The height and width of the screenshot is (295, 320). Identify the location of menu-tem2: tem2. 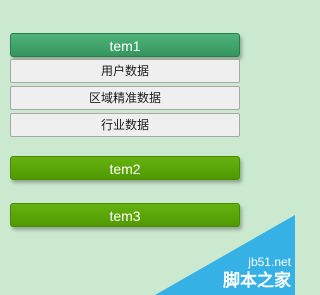
(125, 168).